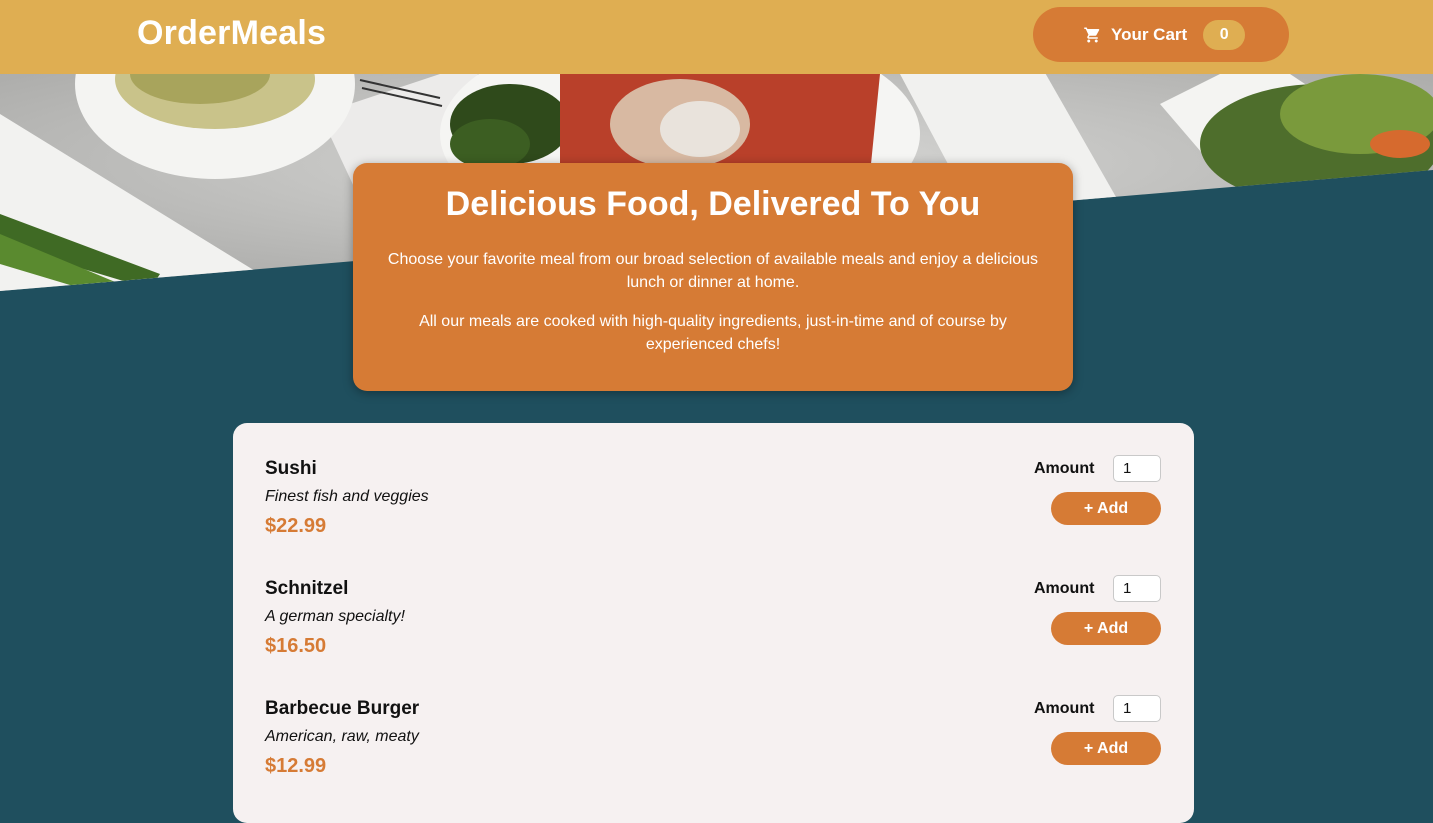  What do you see at coordinates (347, 496) in the screenshot?
I see `meal-description: Finest fish and veggies` at bounding box center [347, 496].